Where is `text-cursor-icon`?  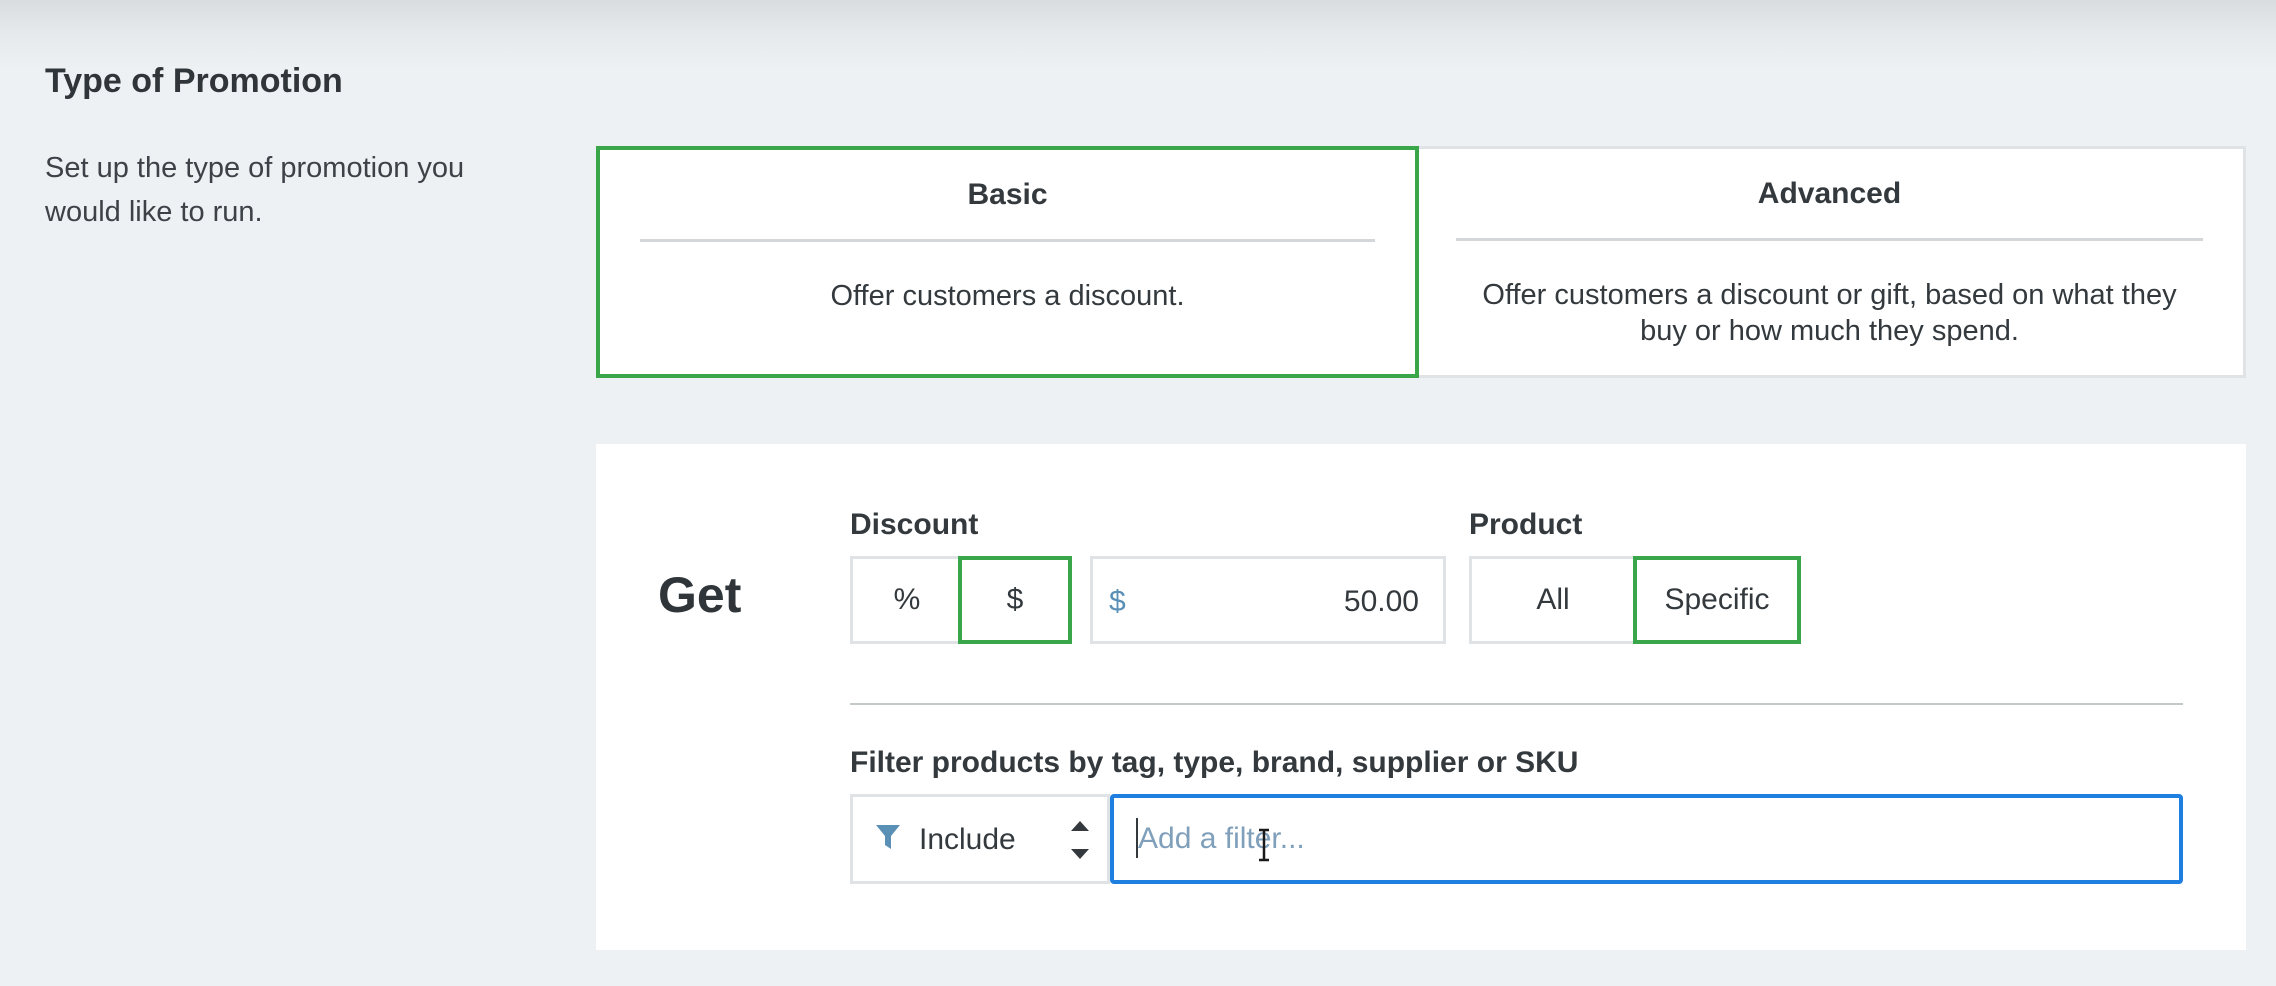
text-cursor-icon is located at coordinates (1264, 845).